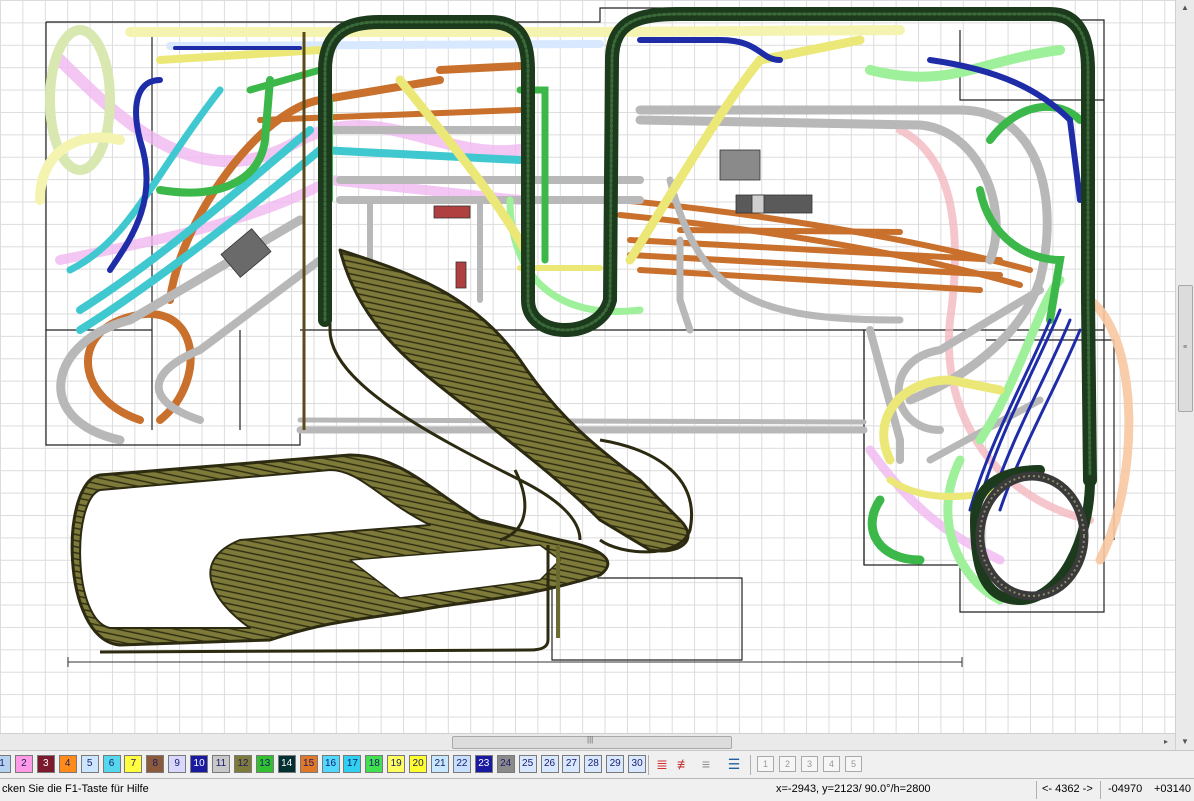  Describe the element at coordinates (67, 764) in the screenshot. I see `layer-button-4: 4` at that location.